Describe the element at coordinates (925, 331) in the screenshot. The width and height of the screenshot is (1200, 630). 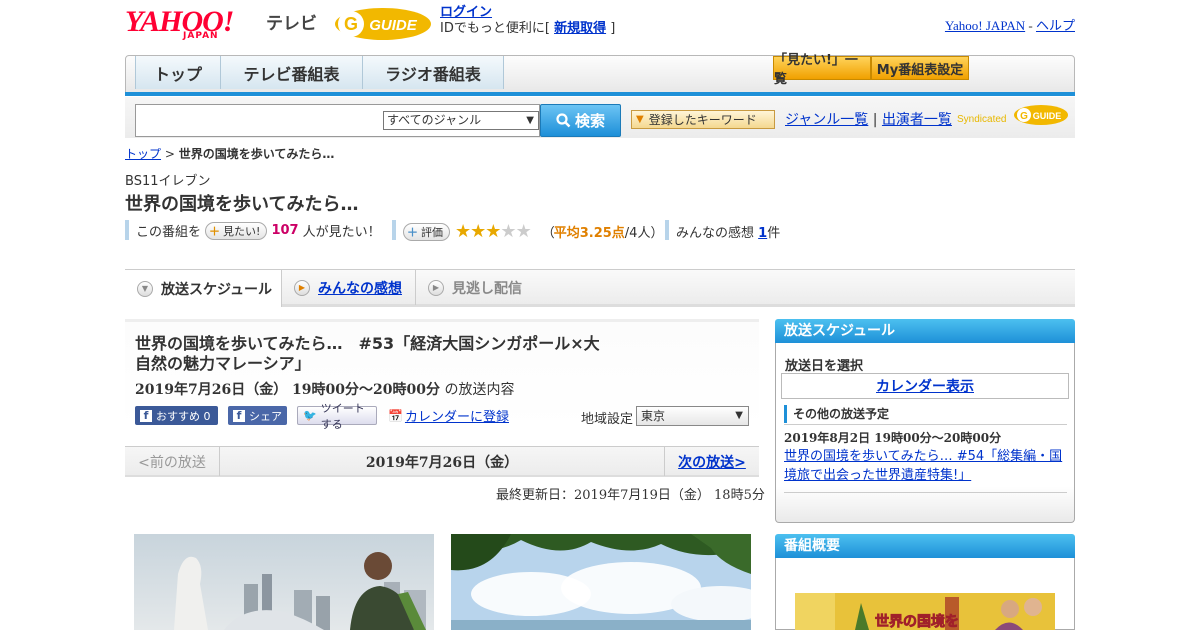
I see `sidebar-schedule-header: 放送スケジュール` at that location.